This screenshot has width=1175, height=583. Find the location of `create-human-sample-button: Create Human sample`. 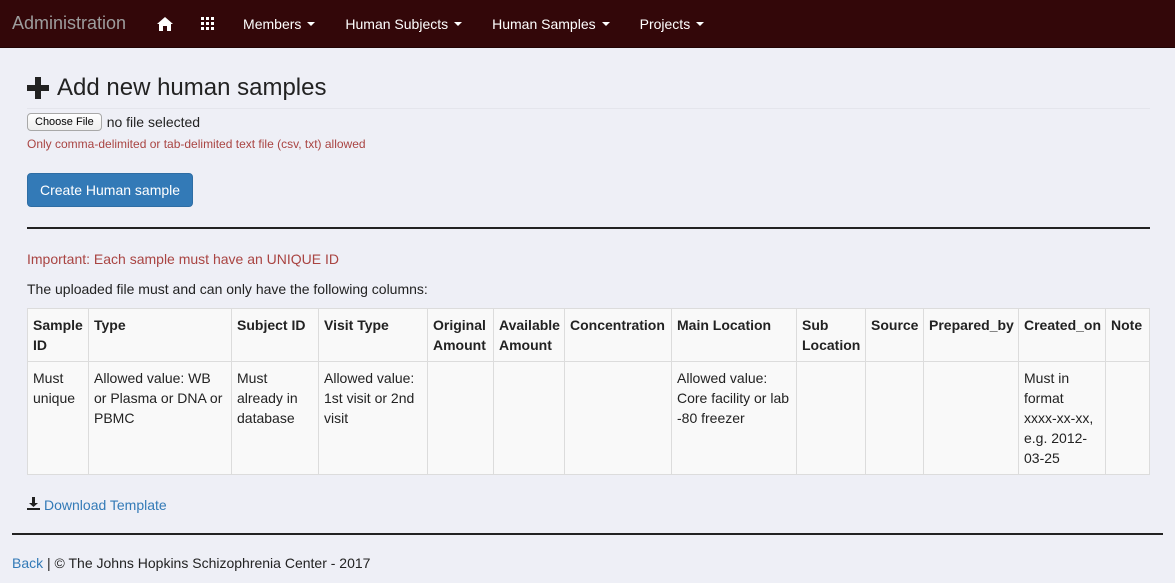

create-human-sample-button: Create Human sample is located at coordinates (110, 190).